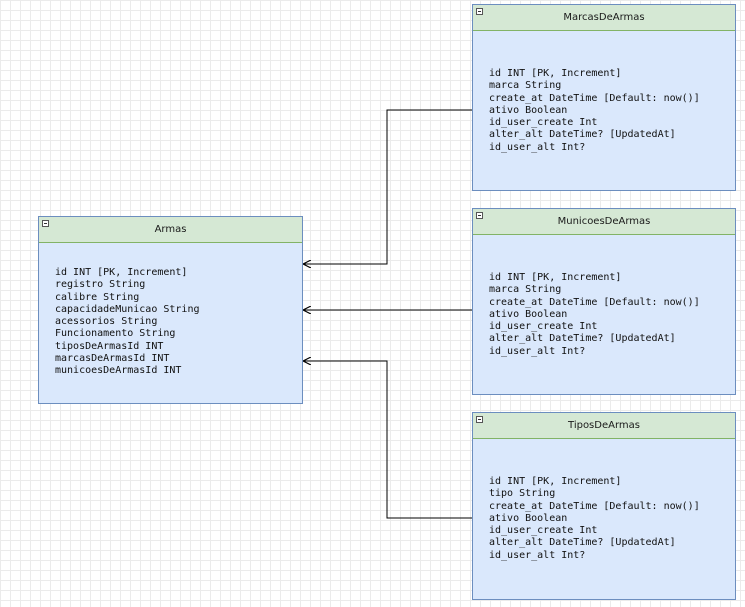  I want to click on entity-title: MunicoesDeArmas, so click(604, 221).